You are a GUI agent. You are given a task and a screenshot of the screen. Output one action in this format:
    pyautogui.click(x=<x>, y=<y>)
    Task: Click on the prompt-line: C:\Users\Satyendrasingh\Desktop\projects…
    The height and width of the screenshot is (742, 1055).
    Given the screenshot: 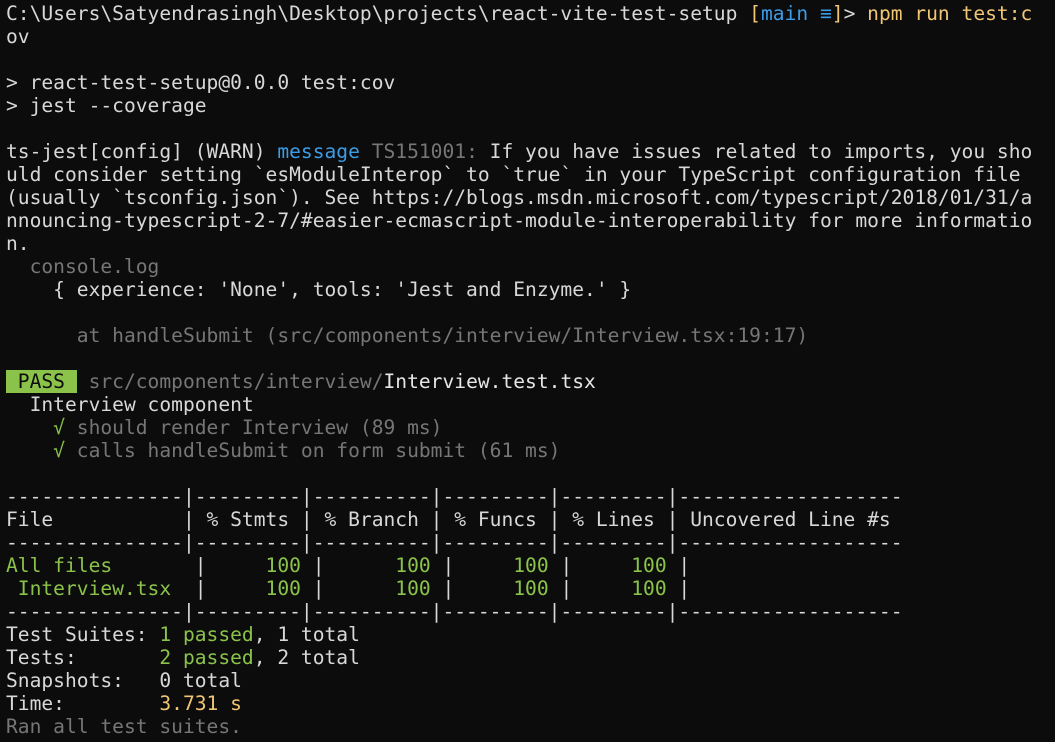 What is the action you would take?
    pyautogui.click(x=519, y=13)
    